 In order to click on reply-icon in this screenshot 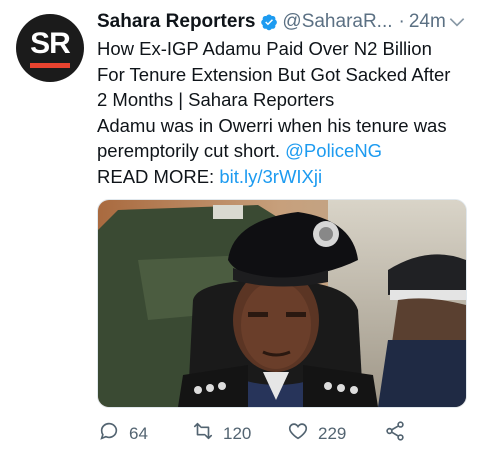, I will do `click(109, 433)`.